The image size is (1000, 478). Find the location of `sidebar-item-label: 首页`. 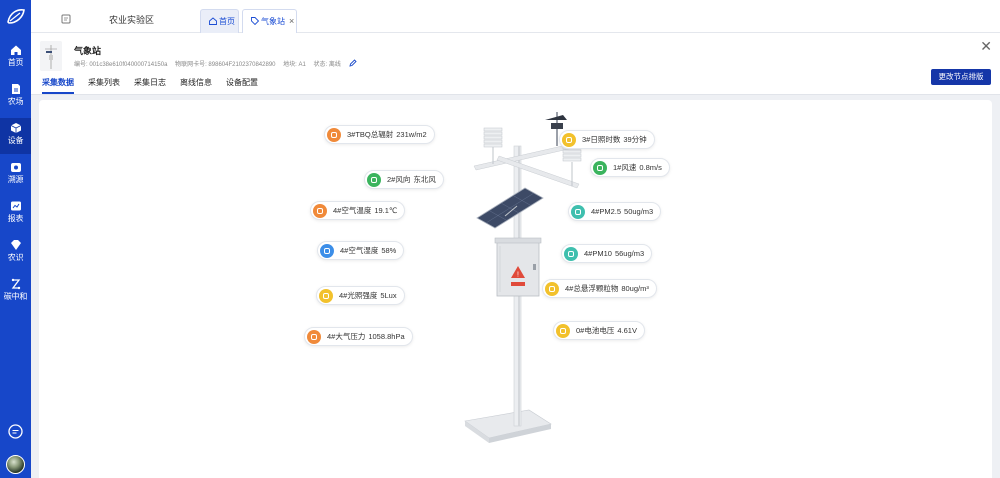

sidebar-item-label: 首页 is located at coordinates (15, 62).